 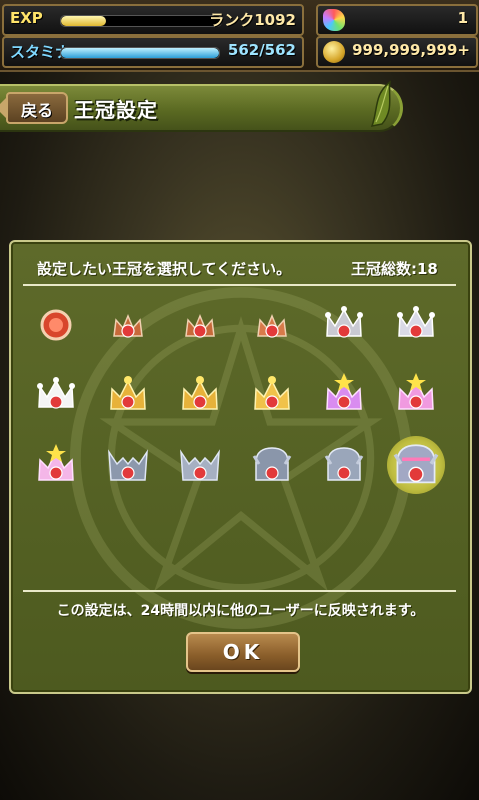 I want to click on coin-icon, so click(x=334, y=52).